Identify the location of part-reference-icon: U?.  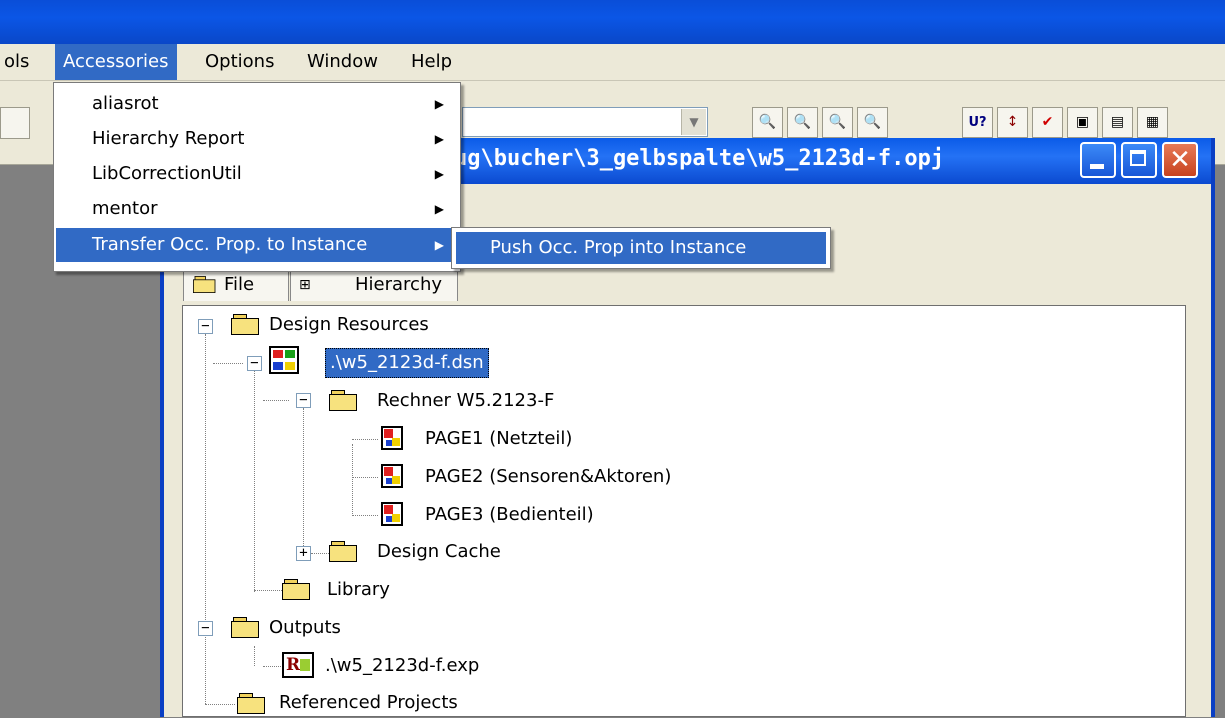
(977, 122).